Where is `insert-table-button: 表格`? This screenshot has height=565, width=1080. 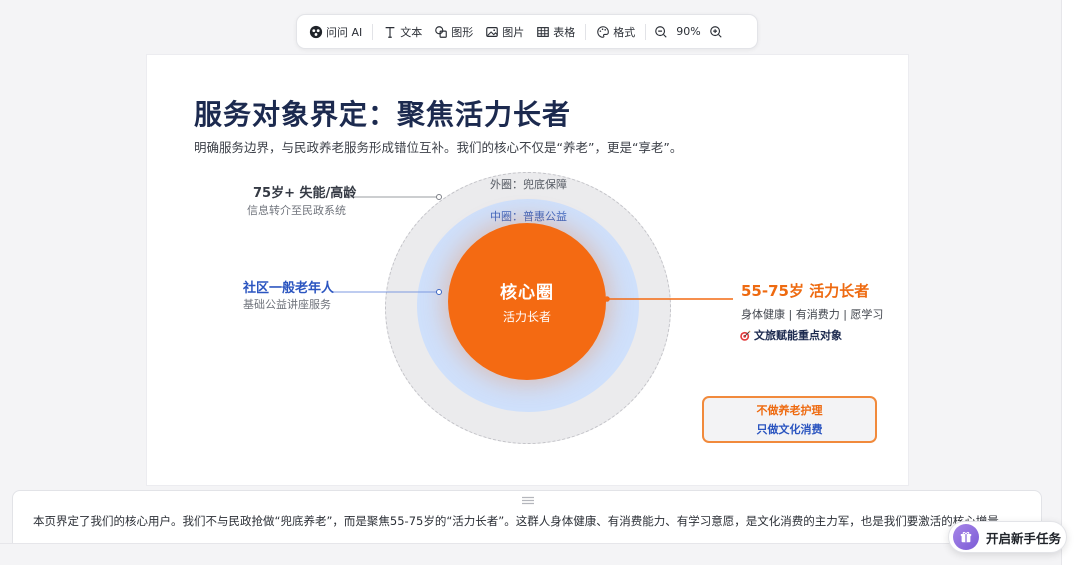 insert-table-button: 表格 is located at coordinates (555, 32).